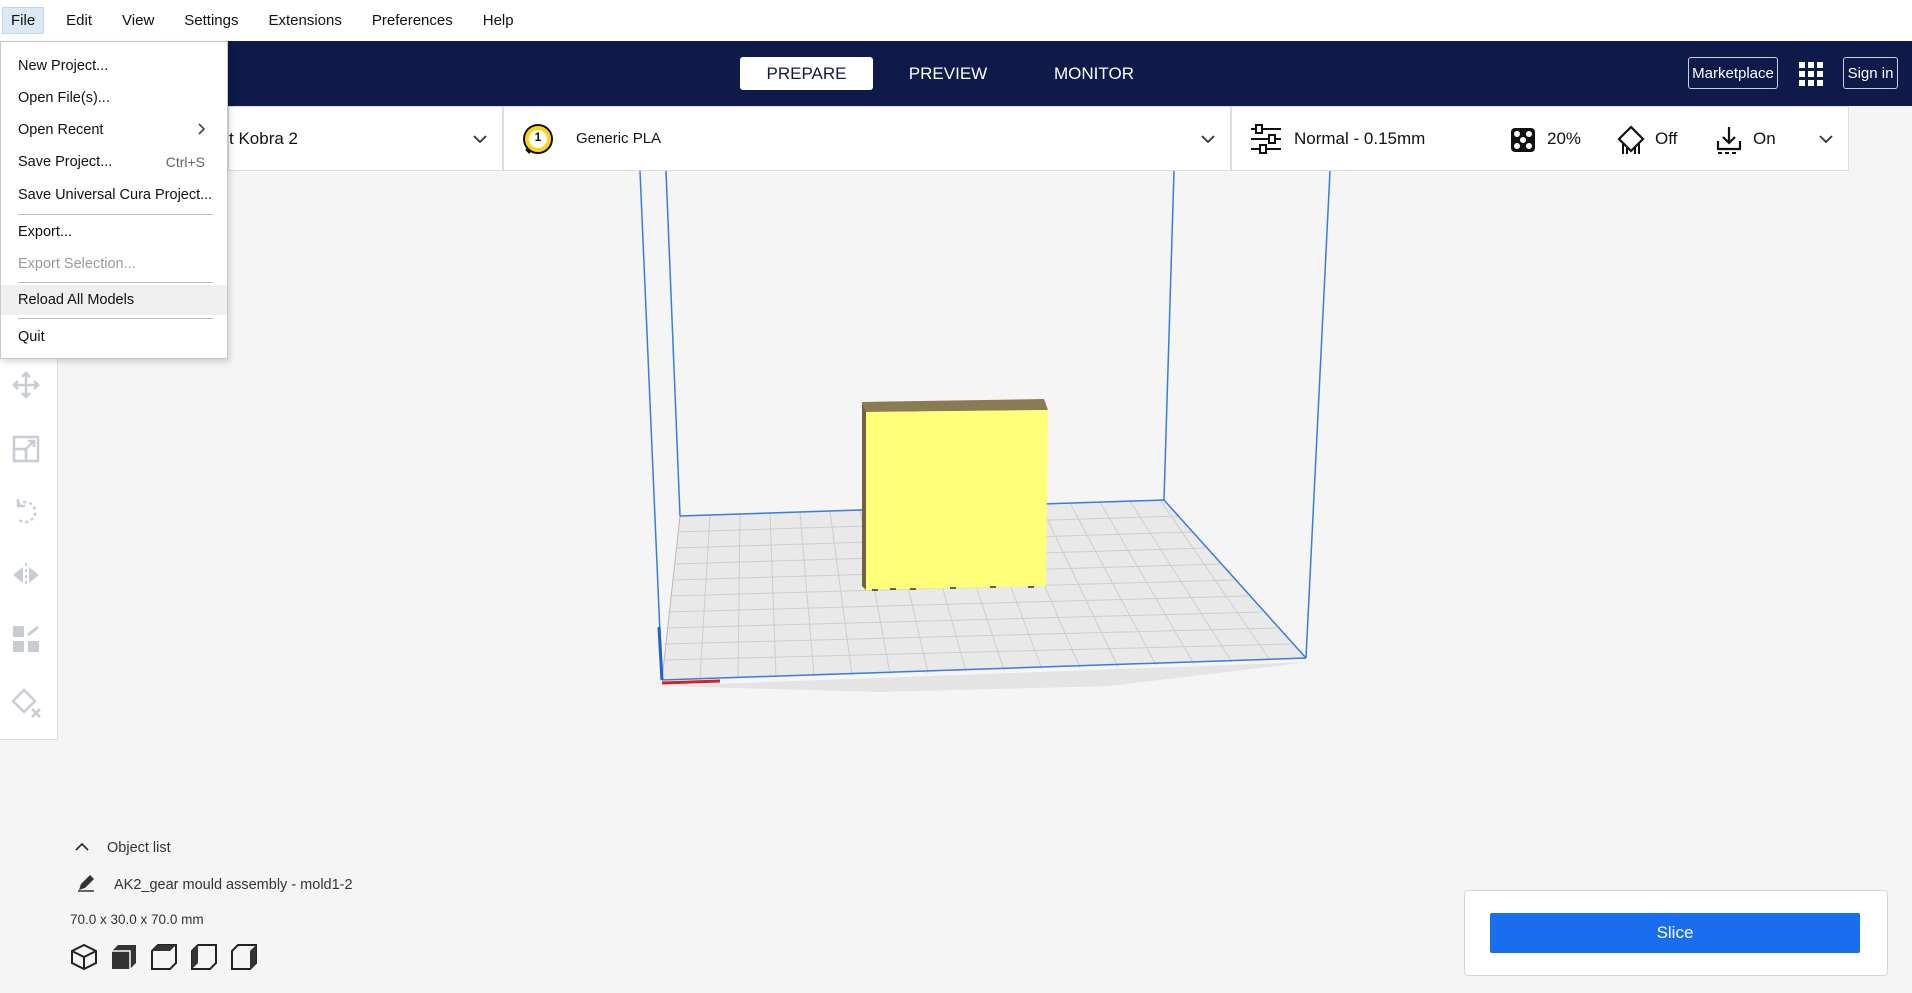  What do you see at coordinates (1729, 142) in the screenshot?
I see `adhesion-icon` at bounding box center [1729, 142].